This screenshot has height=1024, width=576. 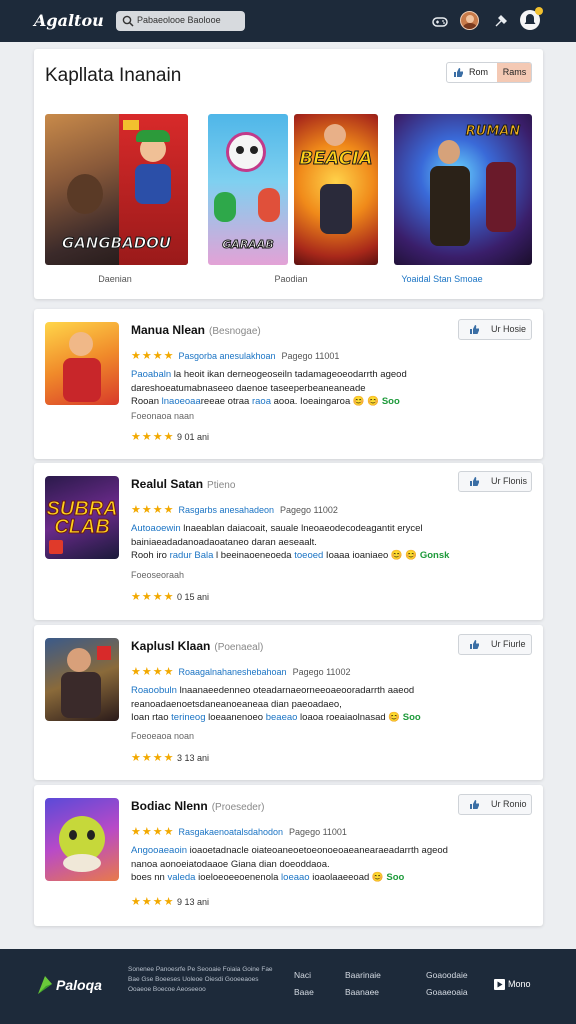 What do you see at coordinates (235, 356) in the screenshot?
I see `rating-row: ★★★★ Pasgorba anesulakhoan Pagego 11001` at bounding box center [235, 356].